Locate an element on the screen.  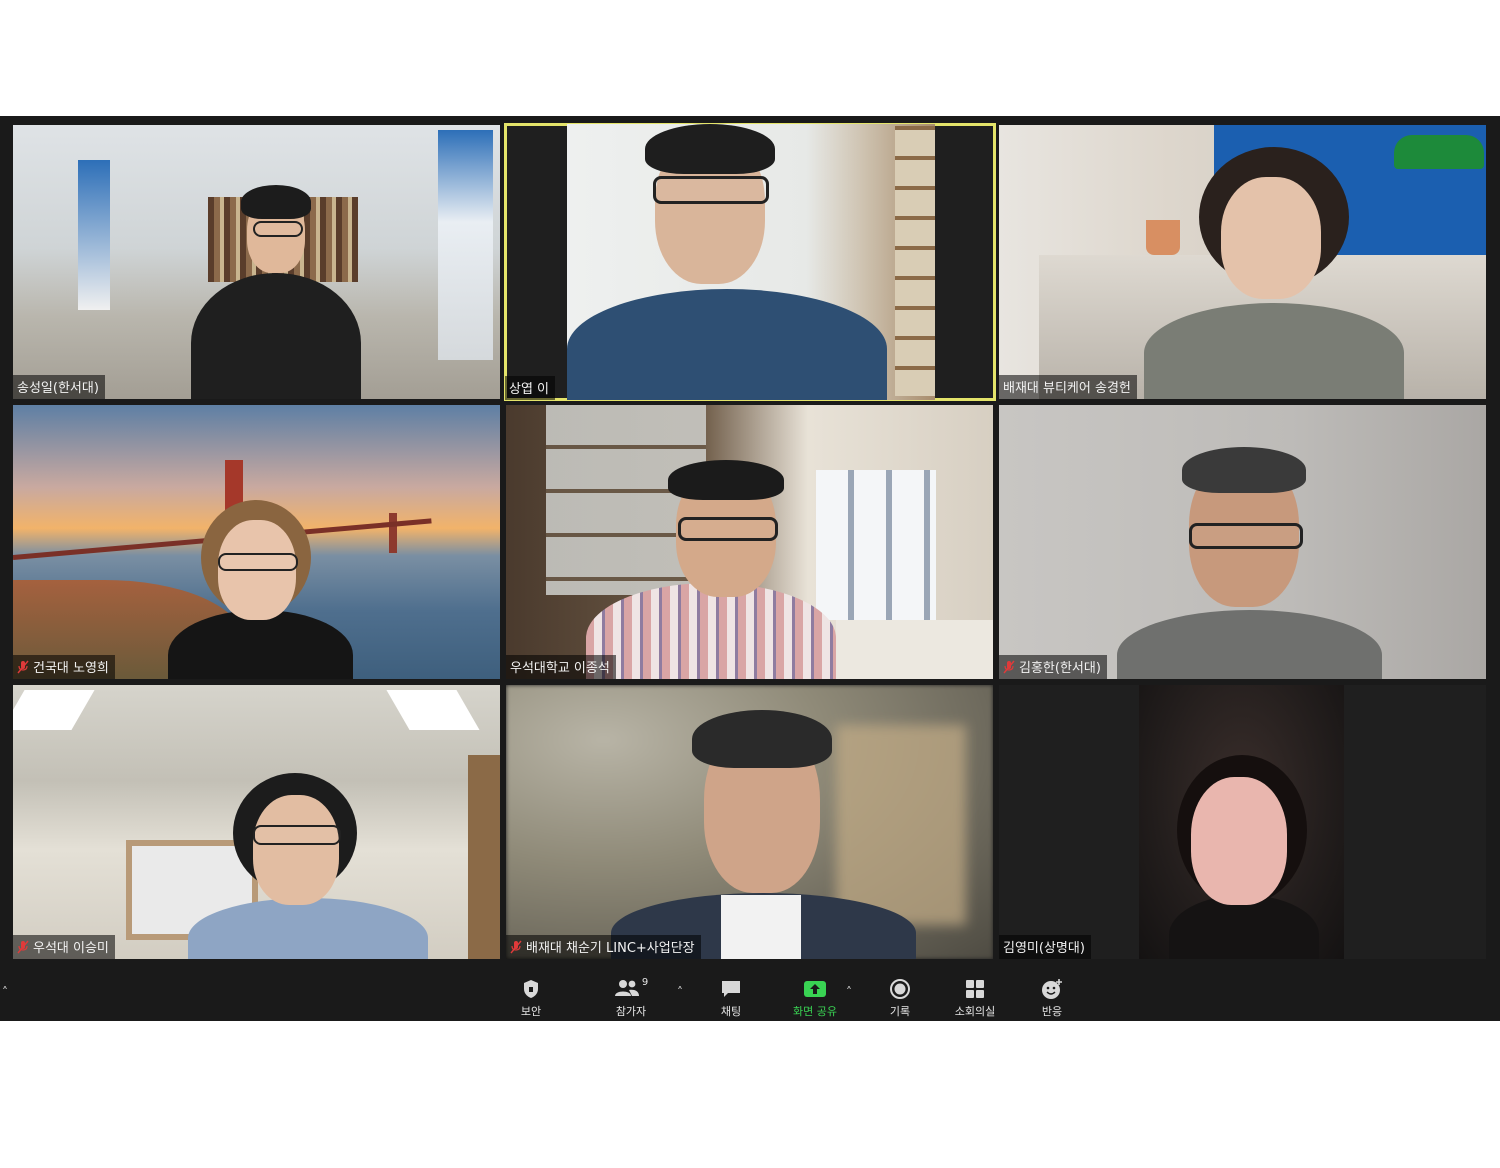
participant-name-label: 송성일(한서대) is located at coordinates (59, 387).